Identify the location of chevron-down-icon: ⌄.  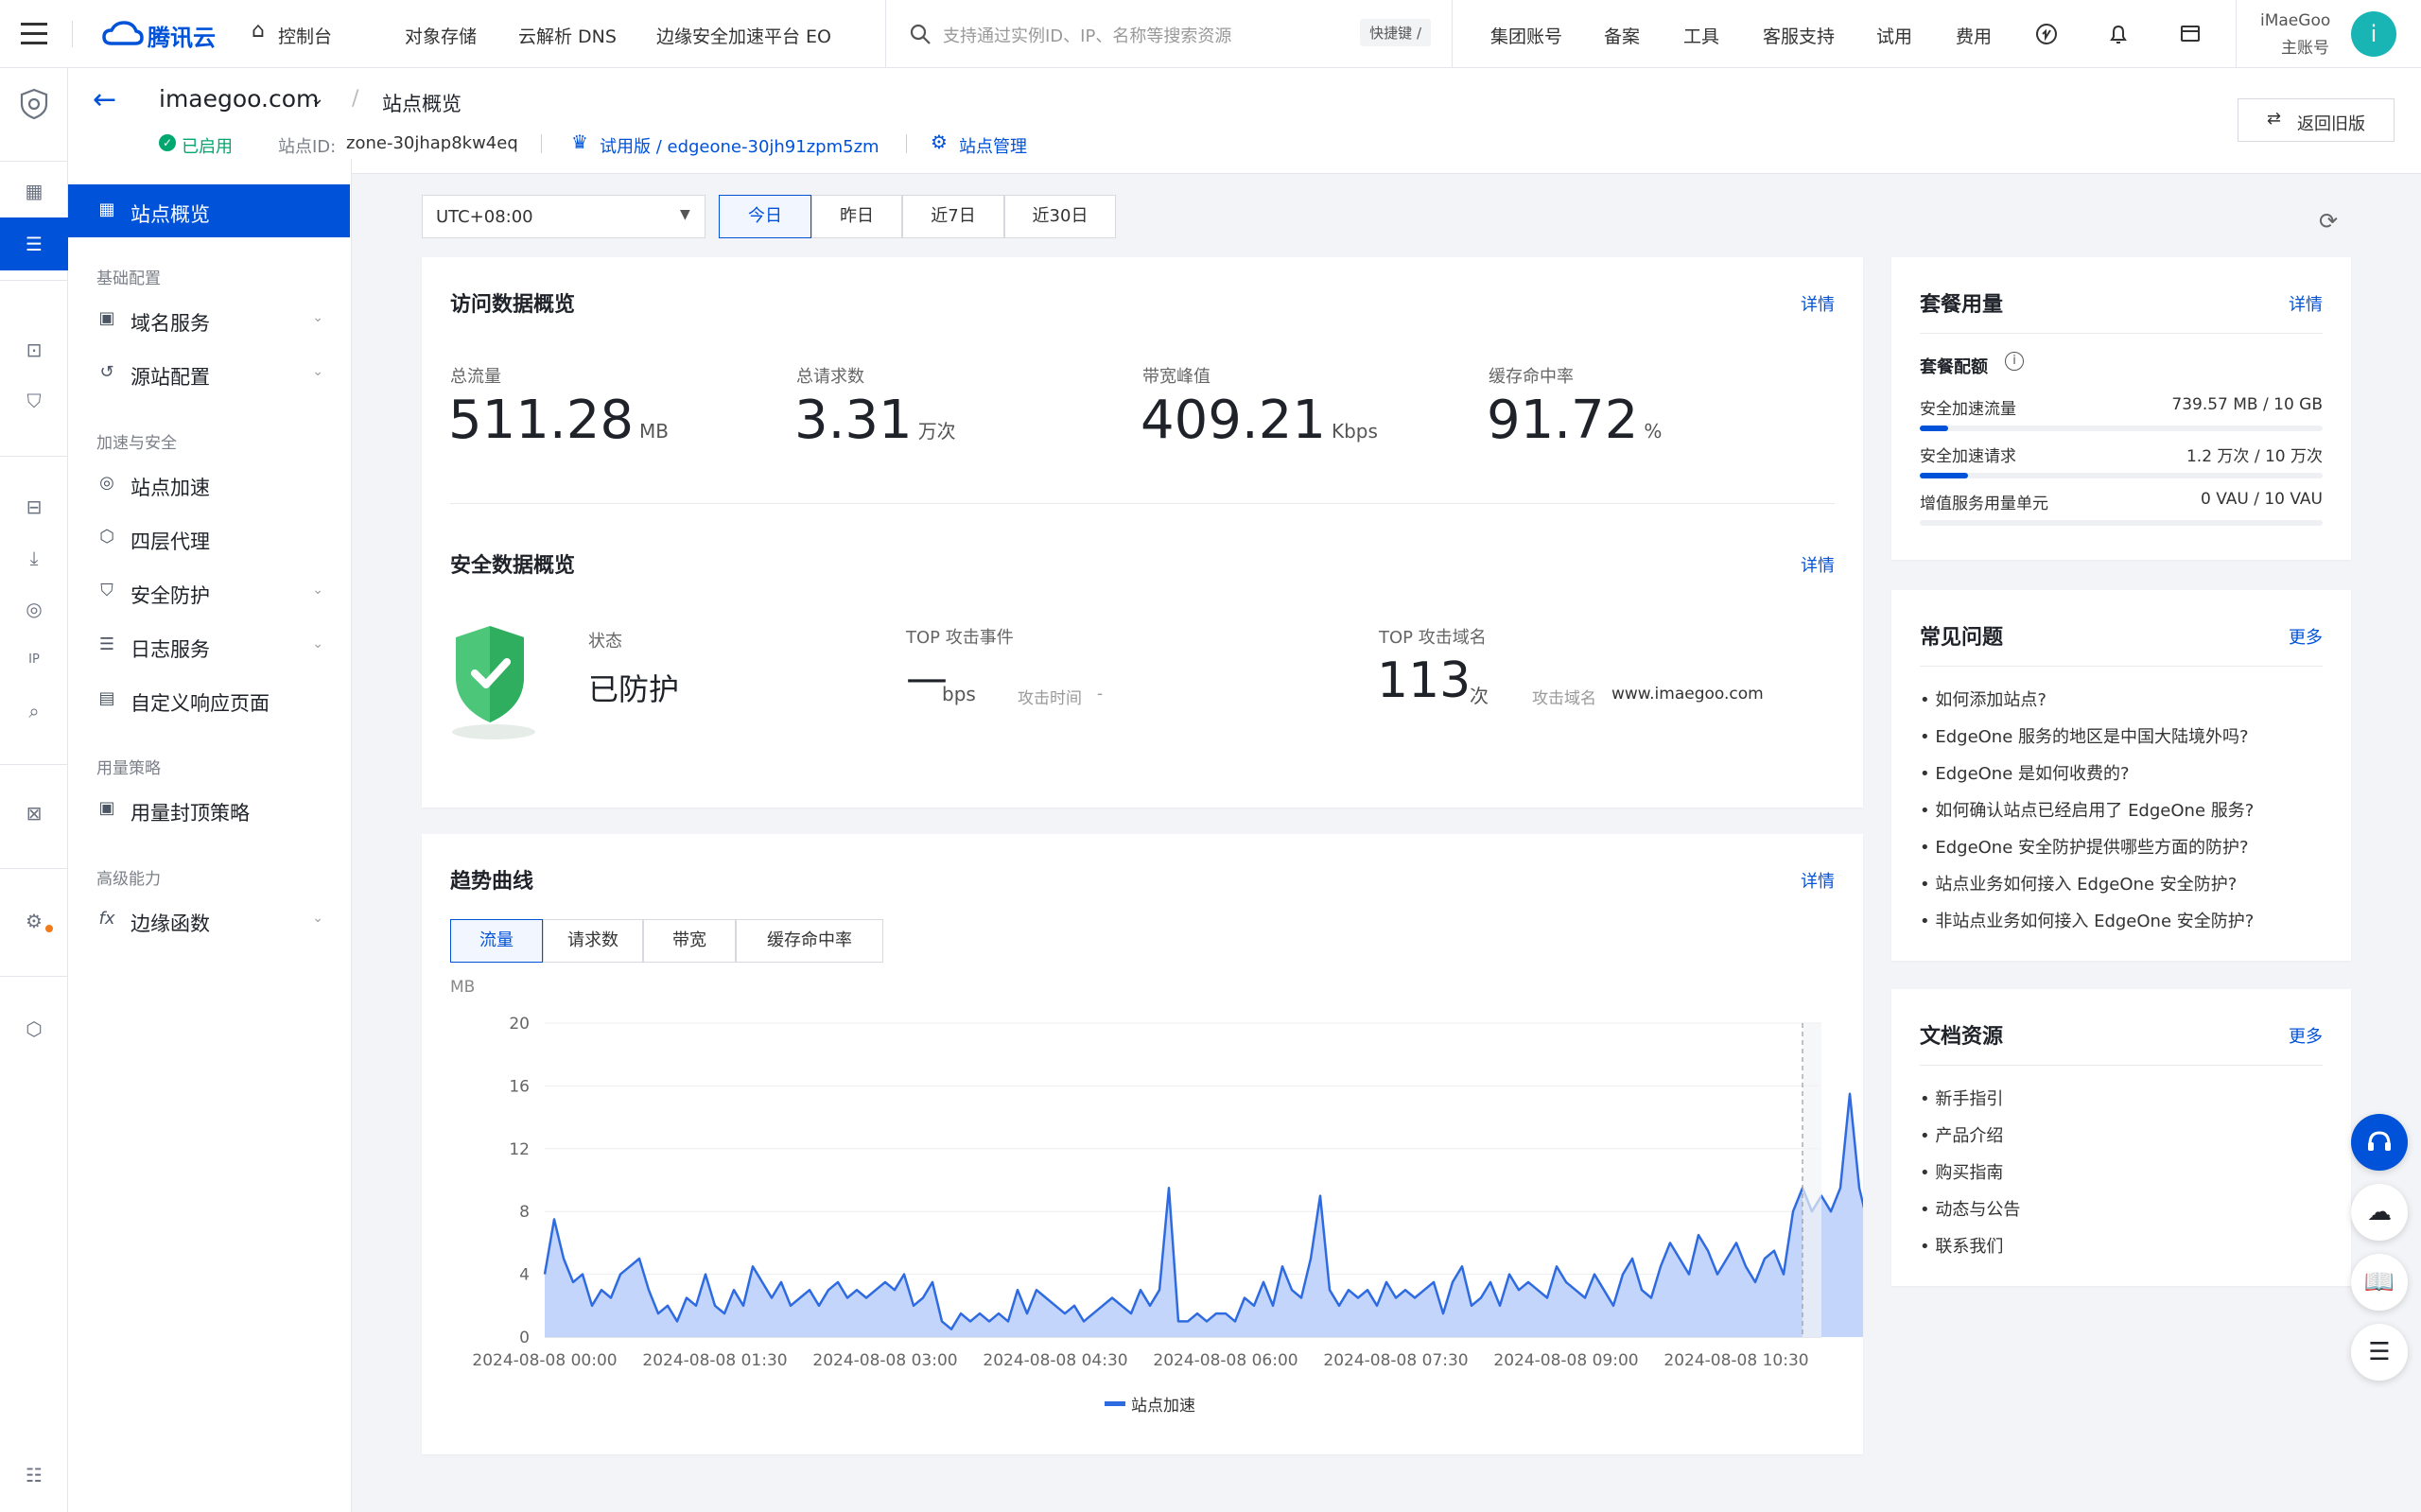
(317, 99).